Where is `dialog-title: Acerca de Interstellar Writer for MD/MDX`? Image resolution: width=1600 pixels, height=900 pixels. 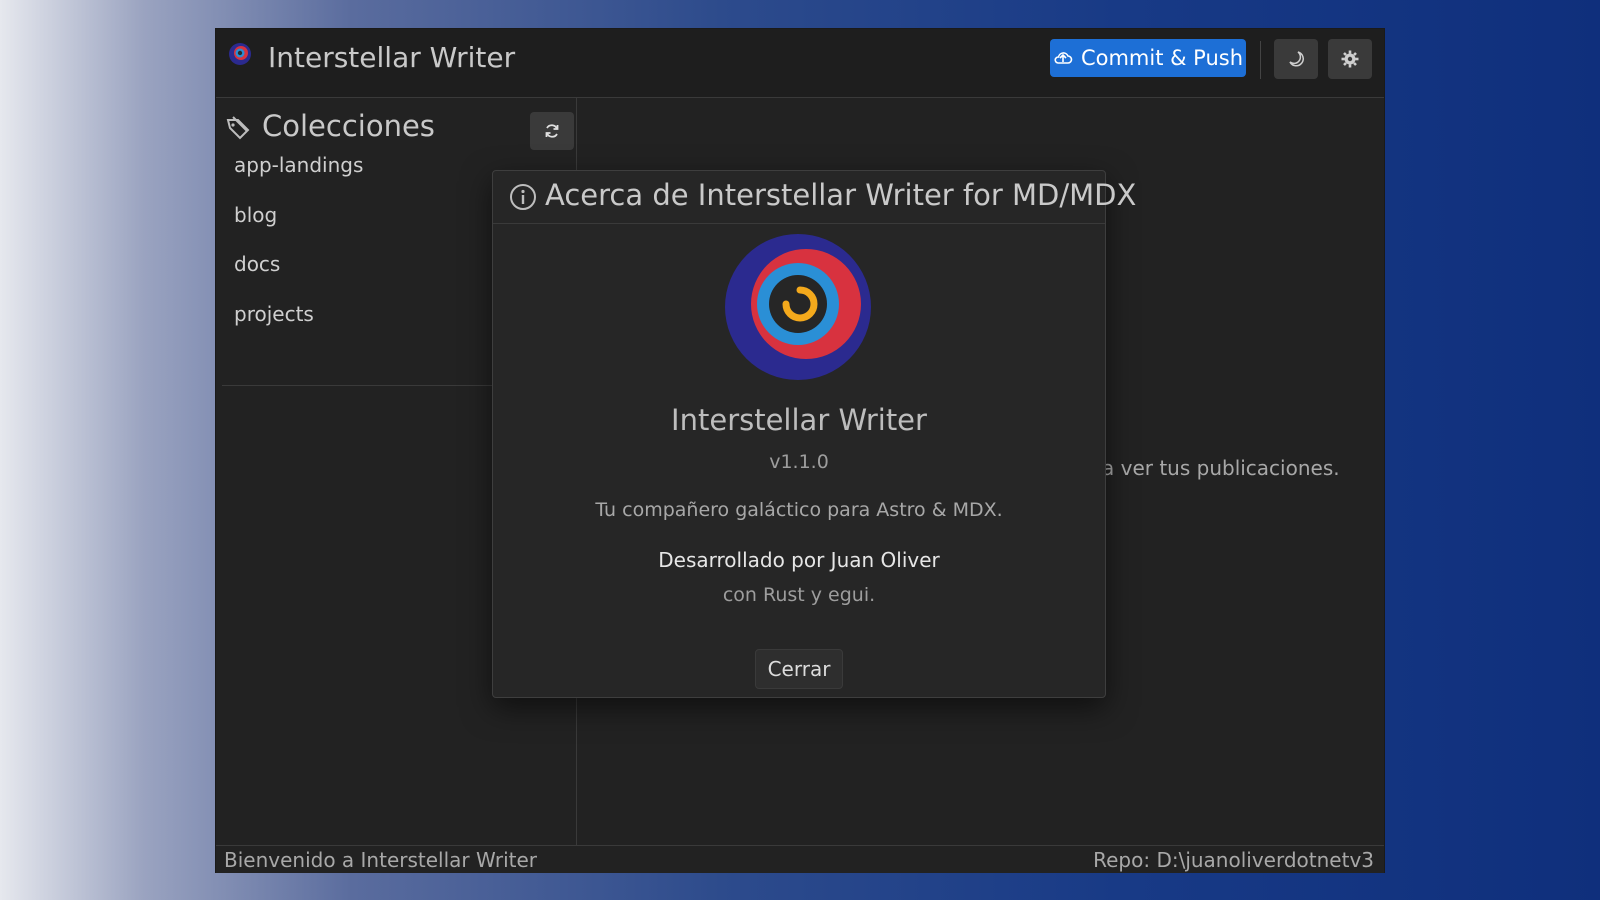
dialog-title: Acerca de Interstellar Writer for MD/MDX is located at coordinates (841, 195).